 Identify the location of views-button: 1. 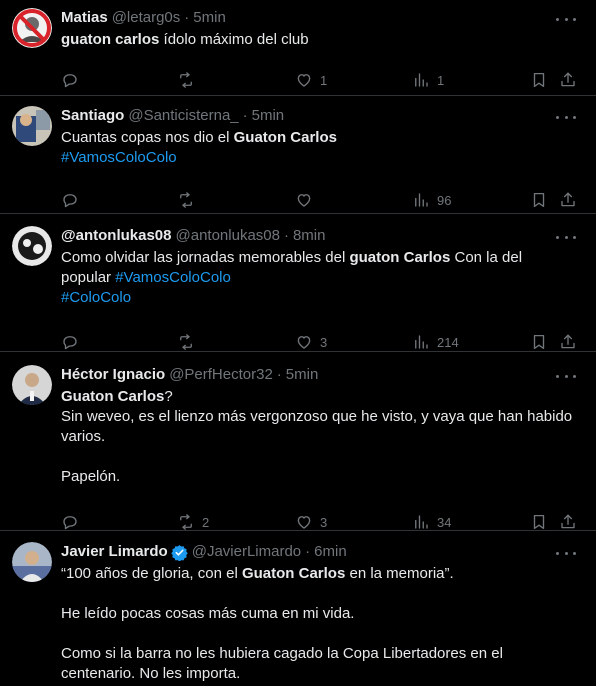
(428, 80).